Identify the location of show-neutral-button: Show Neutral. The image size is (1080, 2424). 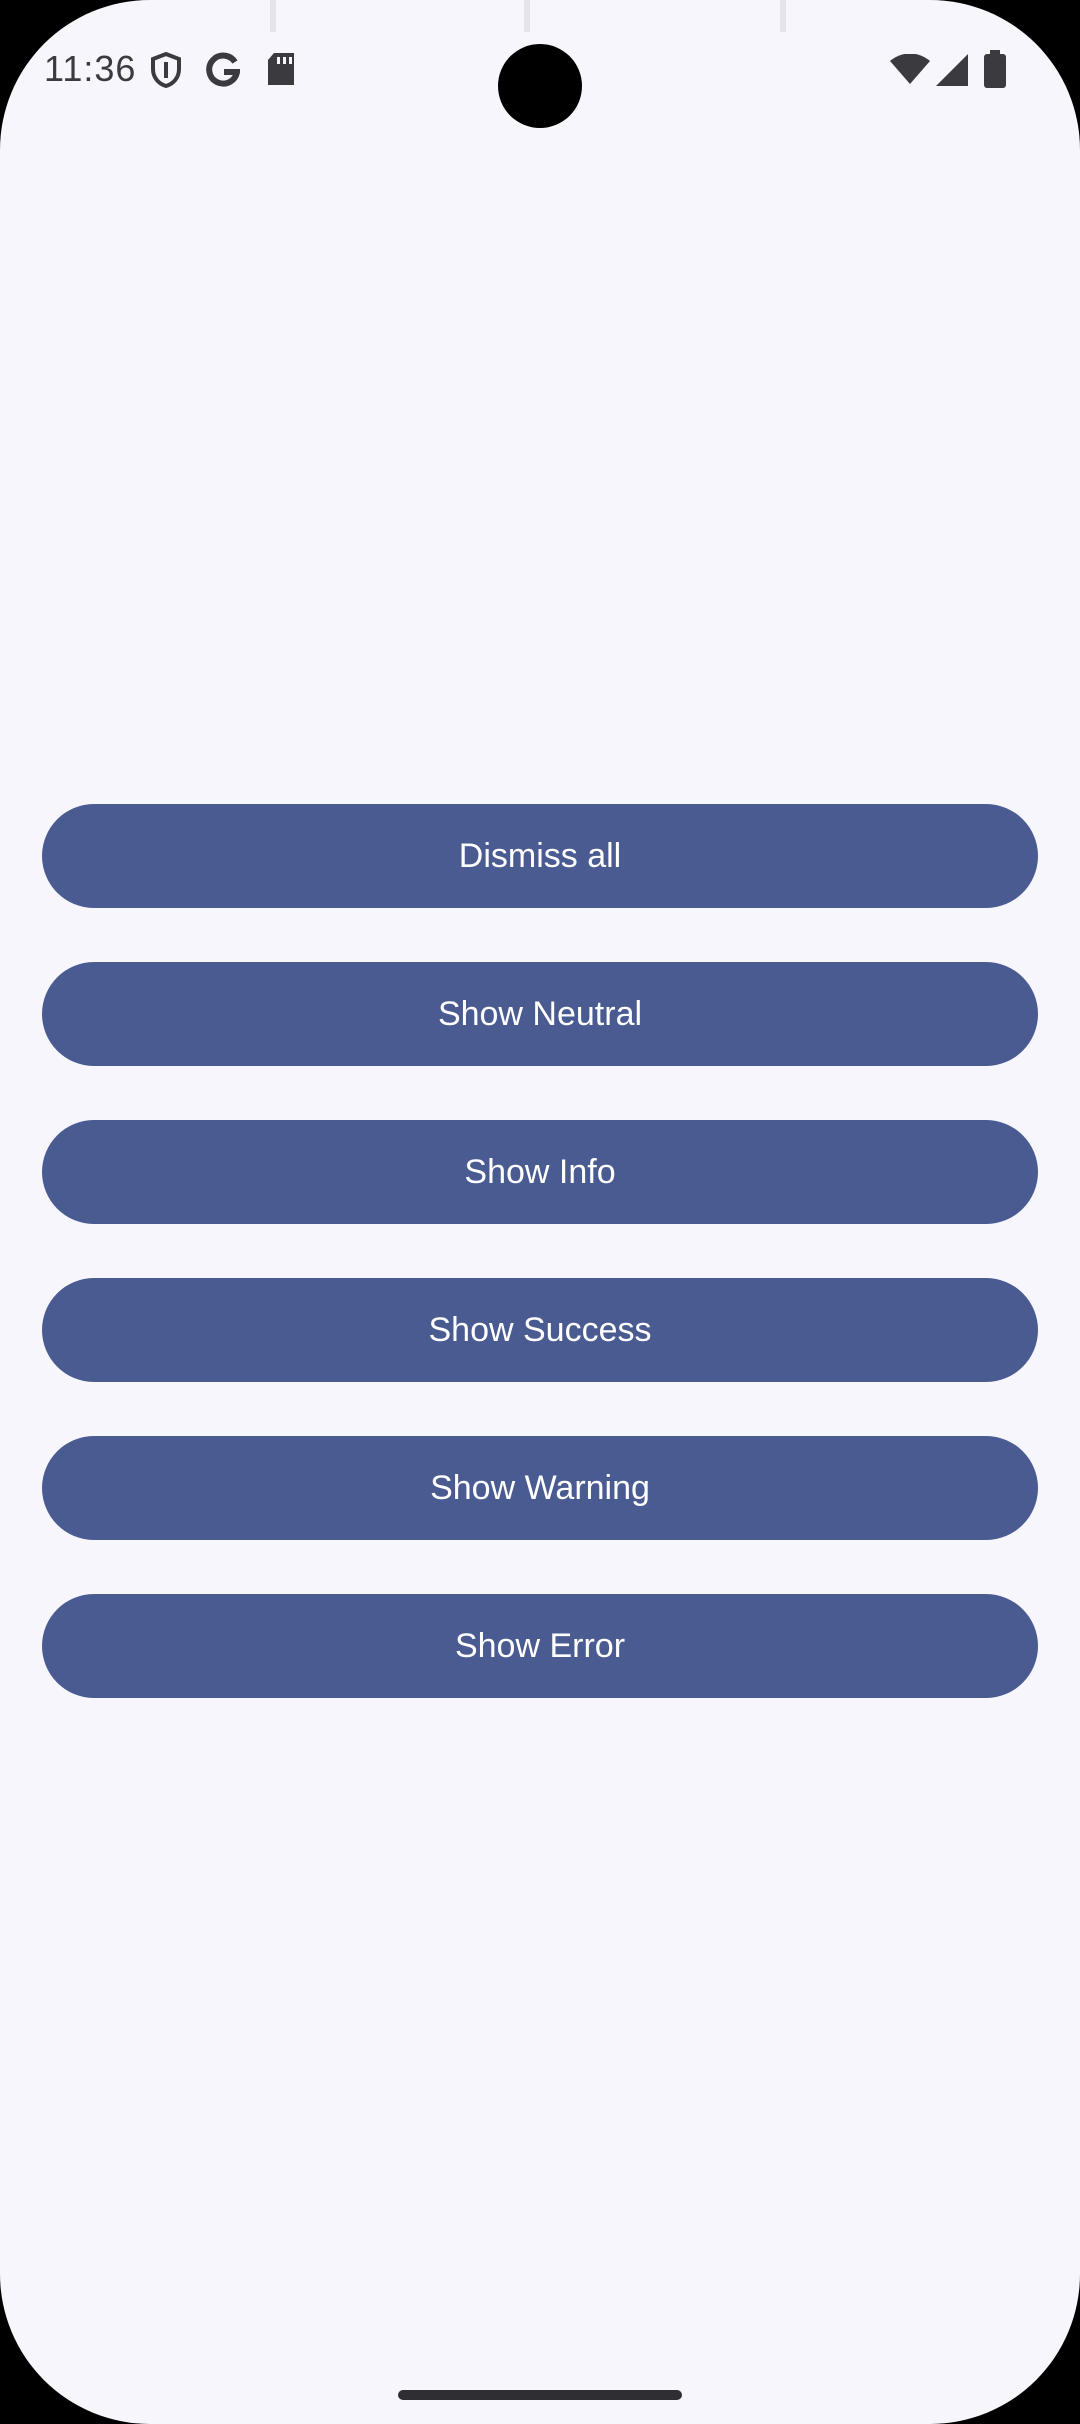
(540, 1014).